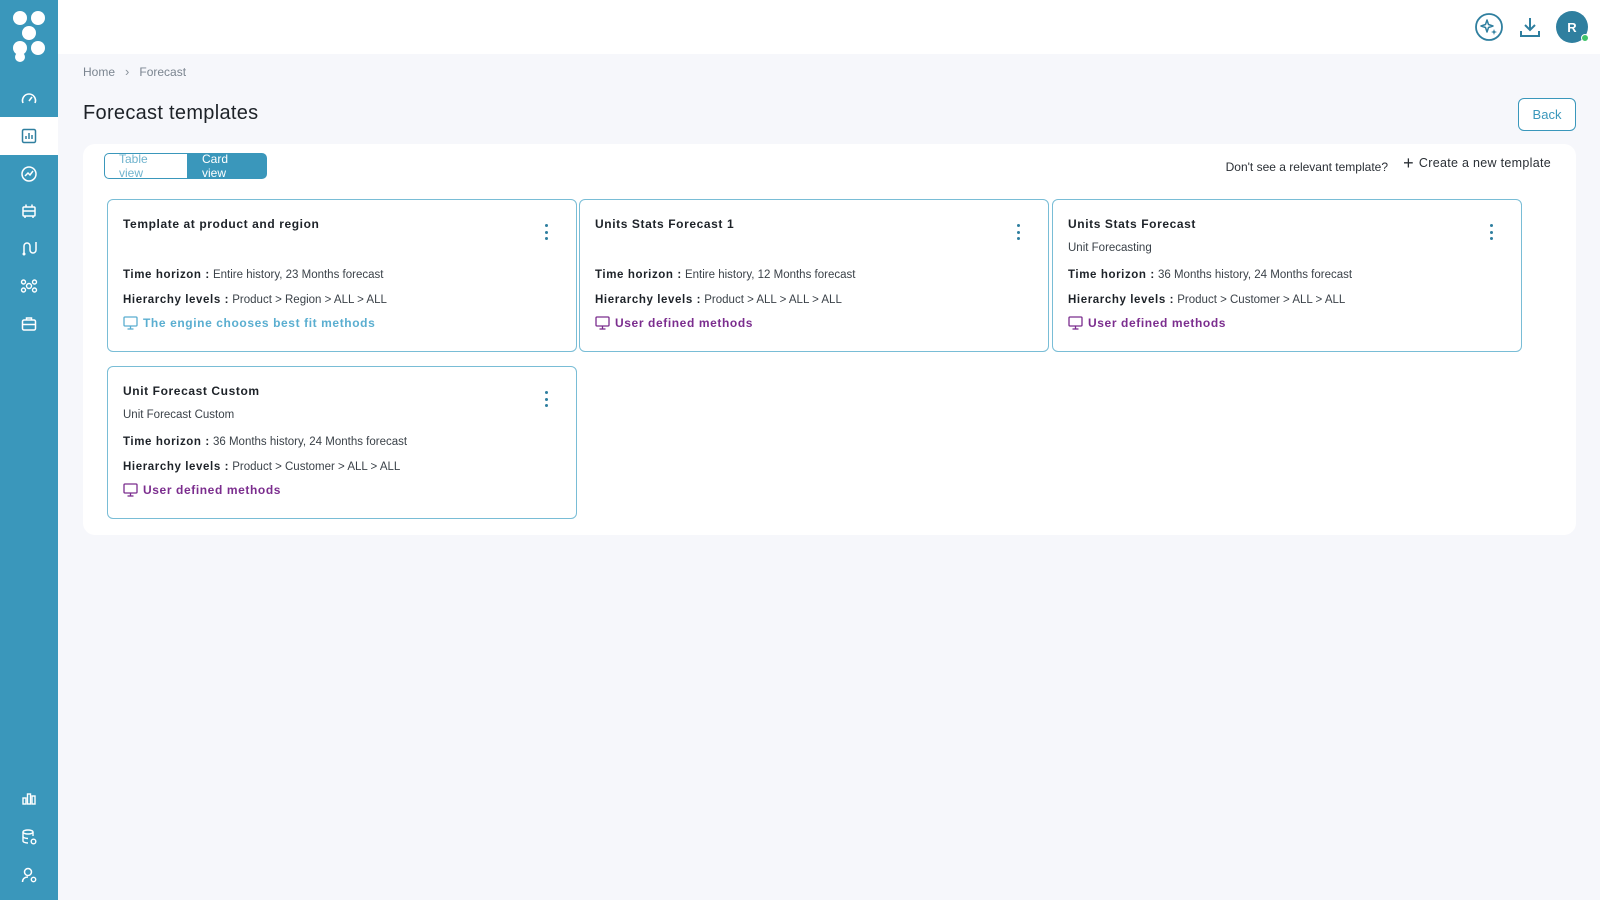  What do you see at coordinates (29, 35) in the screenshot?
I see `app-logo` at bounding box center [29, 35].